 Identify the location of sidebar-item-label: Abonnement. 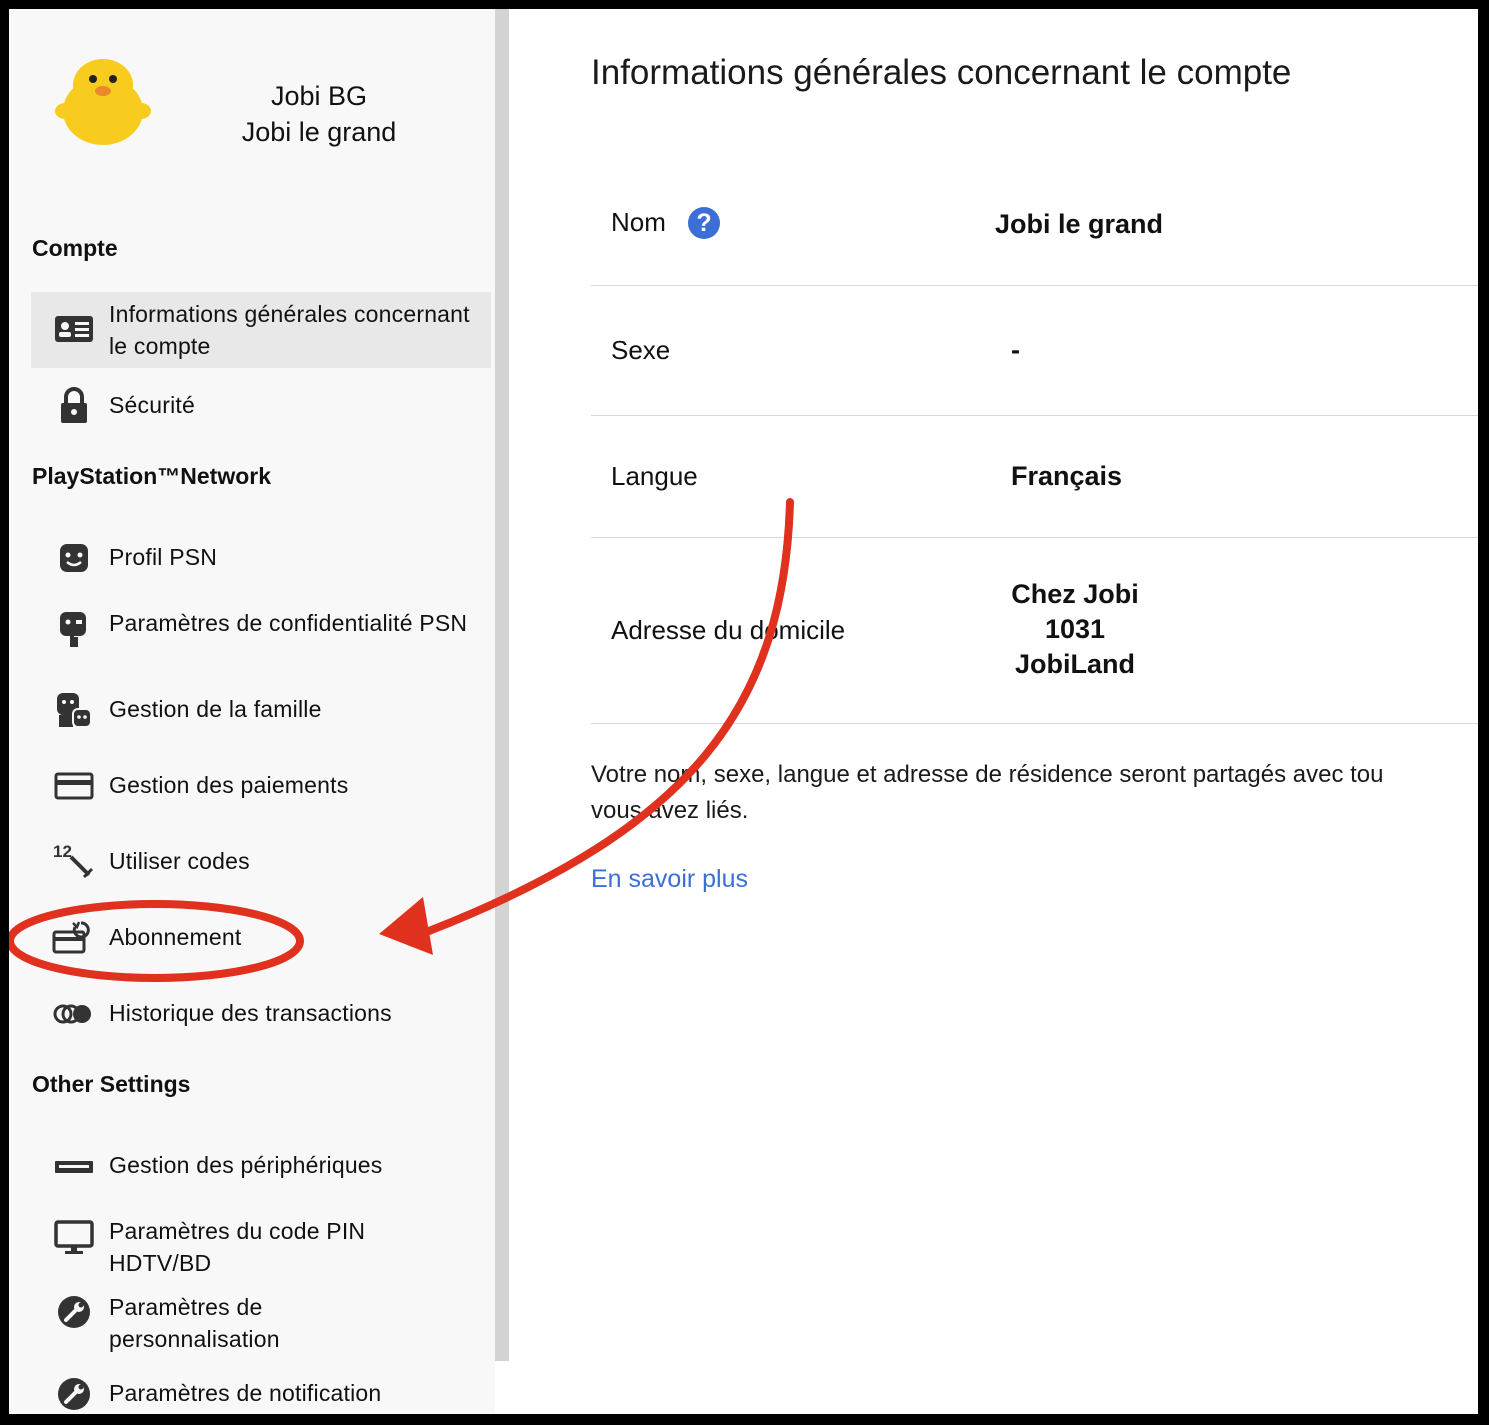
(175, 937).